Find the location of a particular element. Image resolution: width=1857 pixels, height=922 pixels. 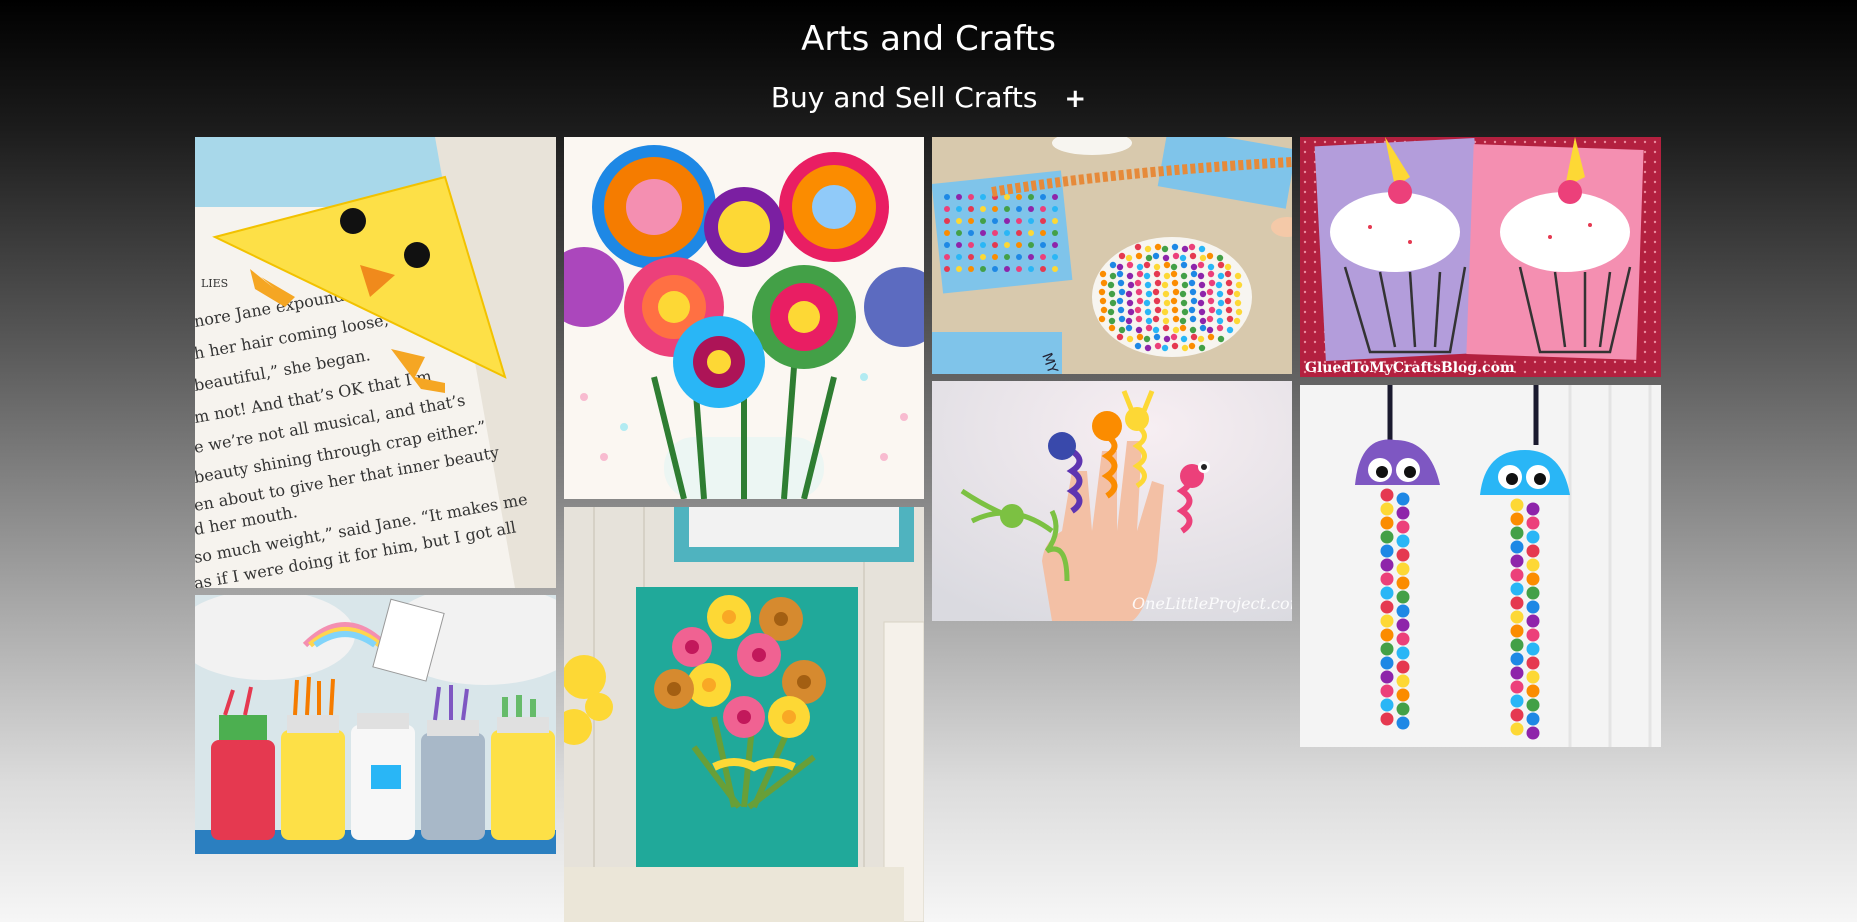

craft-image-unicorn-cupcakes: GluedToMyCraftsBlog.com is located at coordinates (1480, 257).